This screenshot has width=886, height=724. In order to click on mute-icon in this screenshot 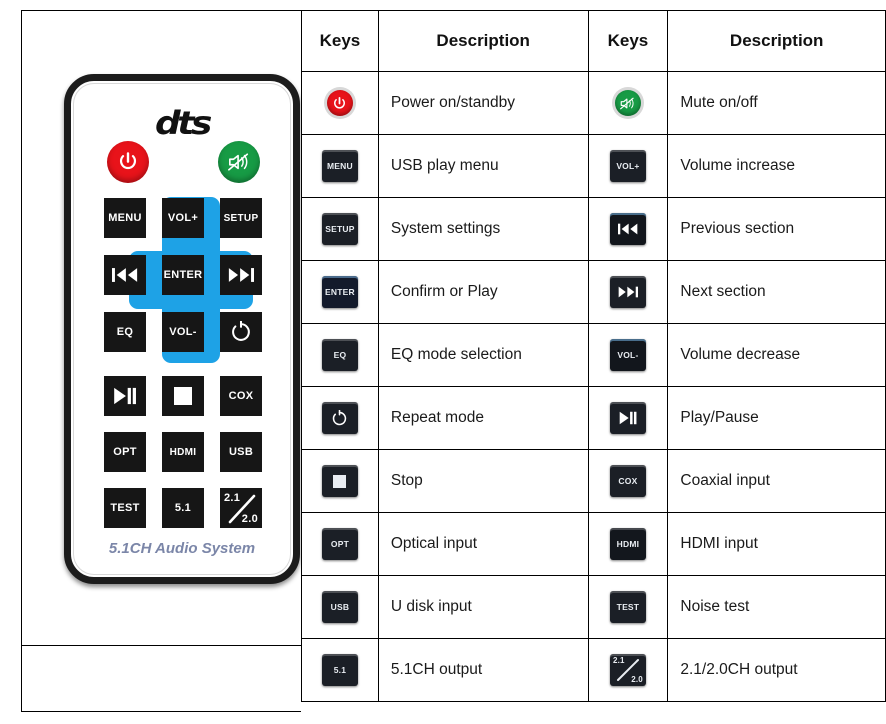, I will do `click(627, 103)`.